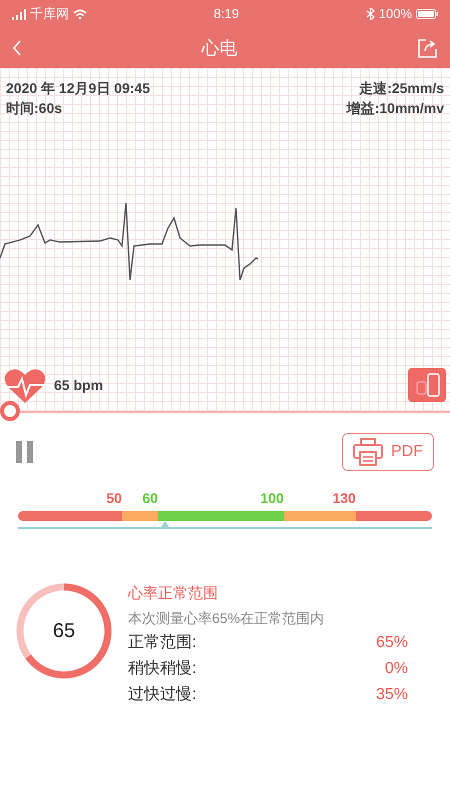 The image size is (450, 800). I want to click on heart-rate-icon, so click(25, 385).